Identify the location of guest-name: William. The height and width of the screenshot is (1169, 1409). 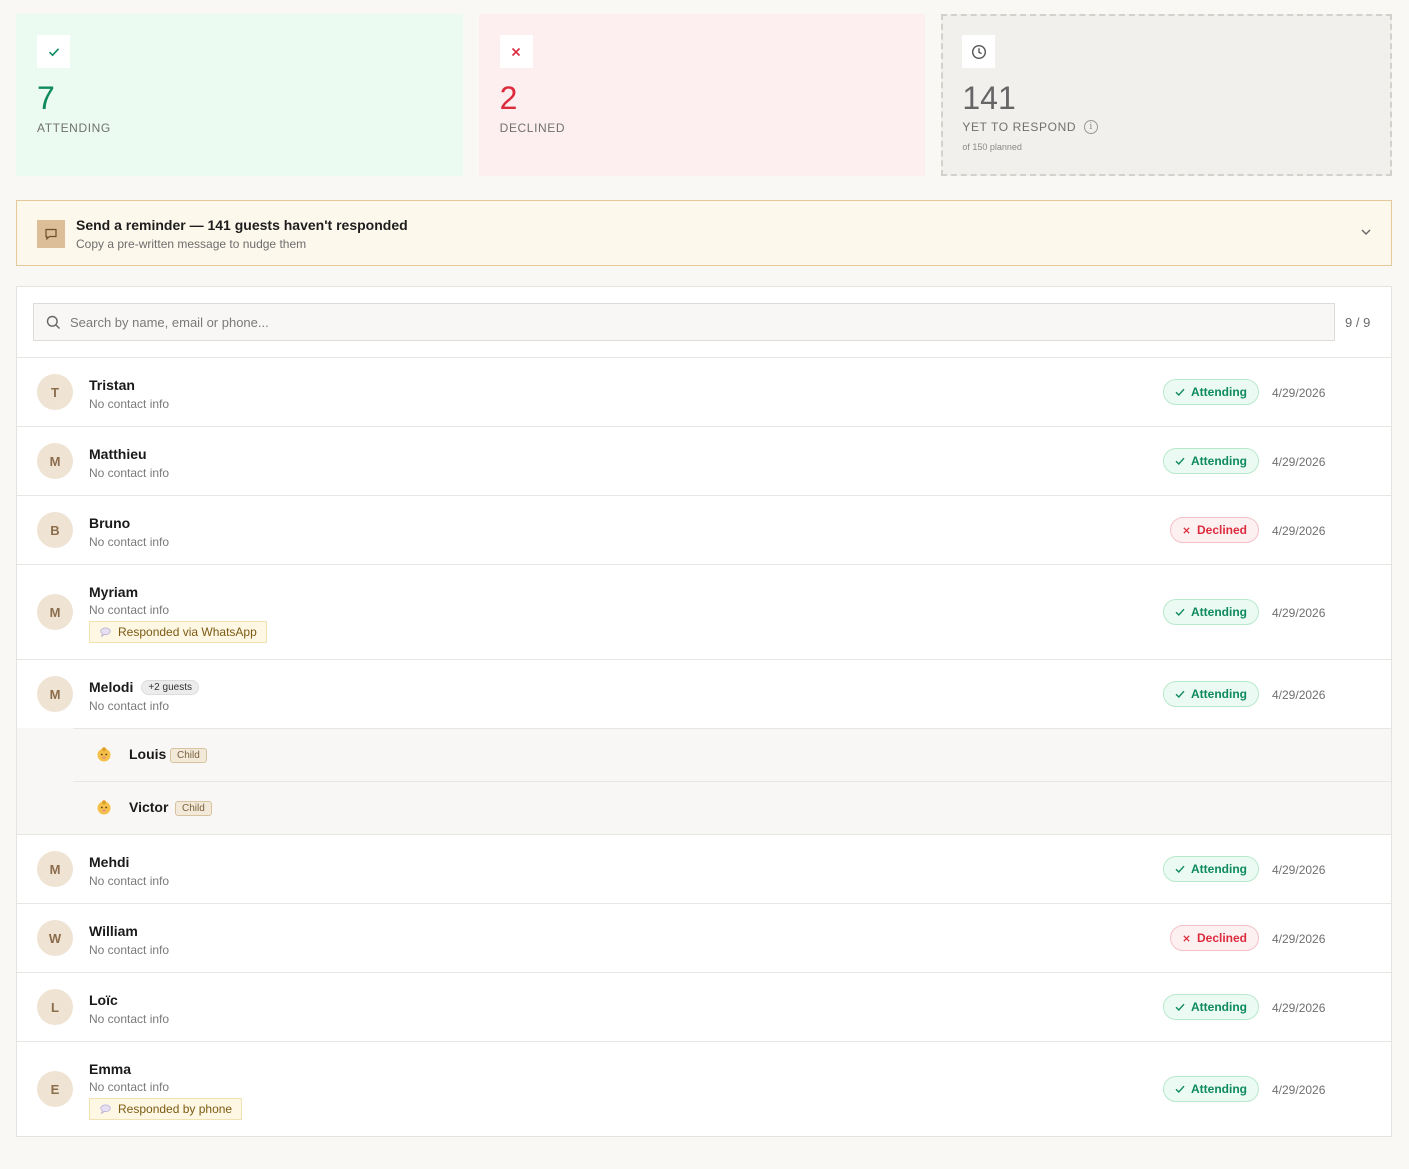
(113, 931).